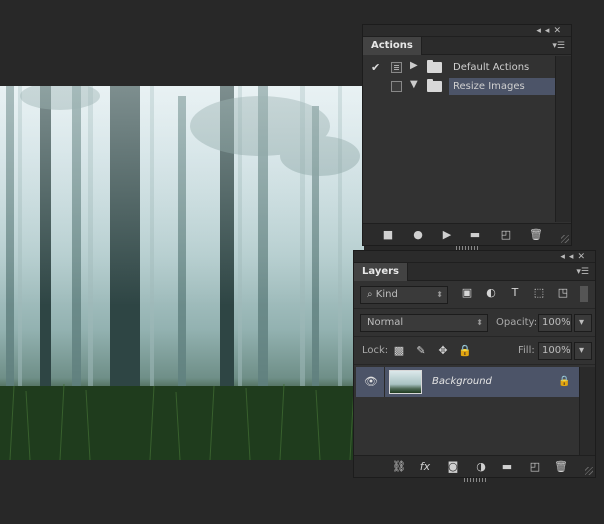  I want to click on shape-filter-icon: ⬚, so click(539, 293).